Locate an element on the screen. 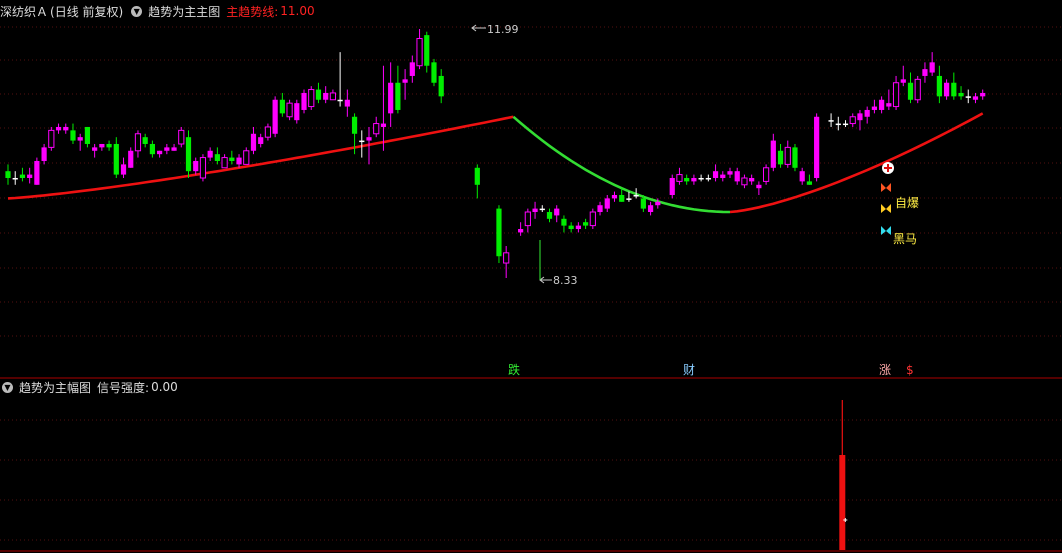  signal-pane is located at coordinates (843, 475).